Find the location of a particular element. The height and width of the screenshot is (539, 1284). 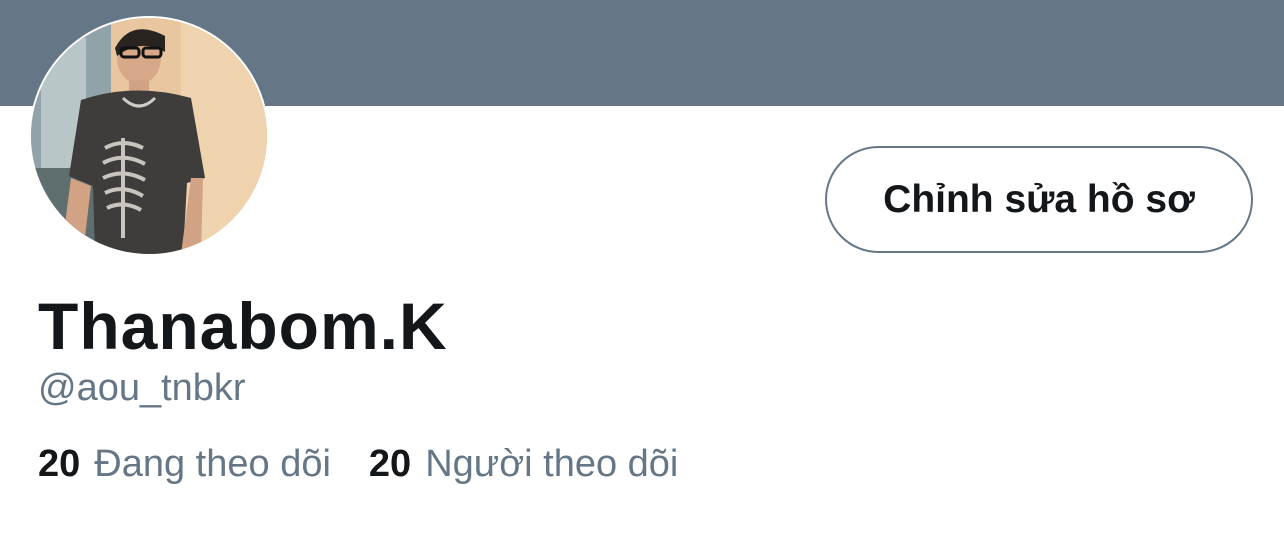

follow-stats: 20 Đang theo dõi 20 Người theo dõi is located at coordinates (358, 464).